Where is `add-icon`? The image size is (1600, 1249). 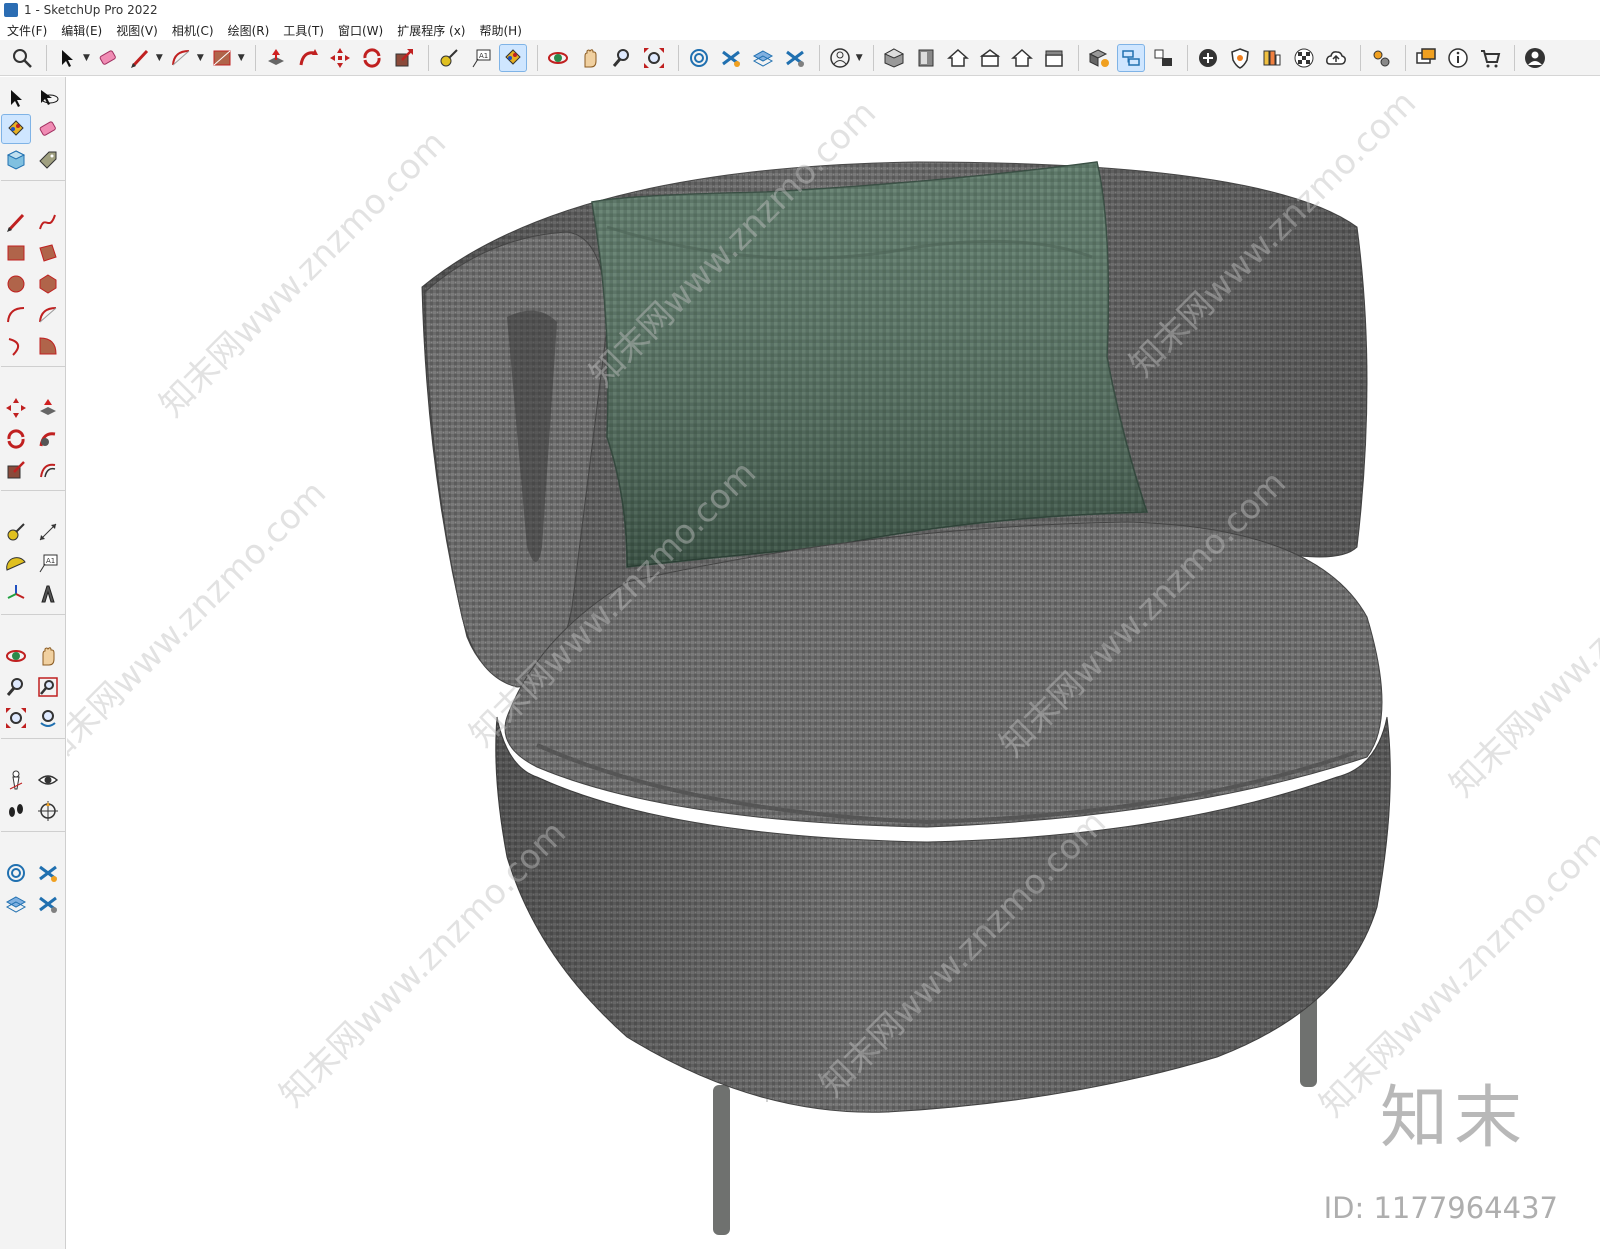 add-icon is located at coordinates (1208, 58).